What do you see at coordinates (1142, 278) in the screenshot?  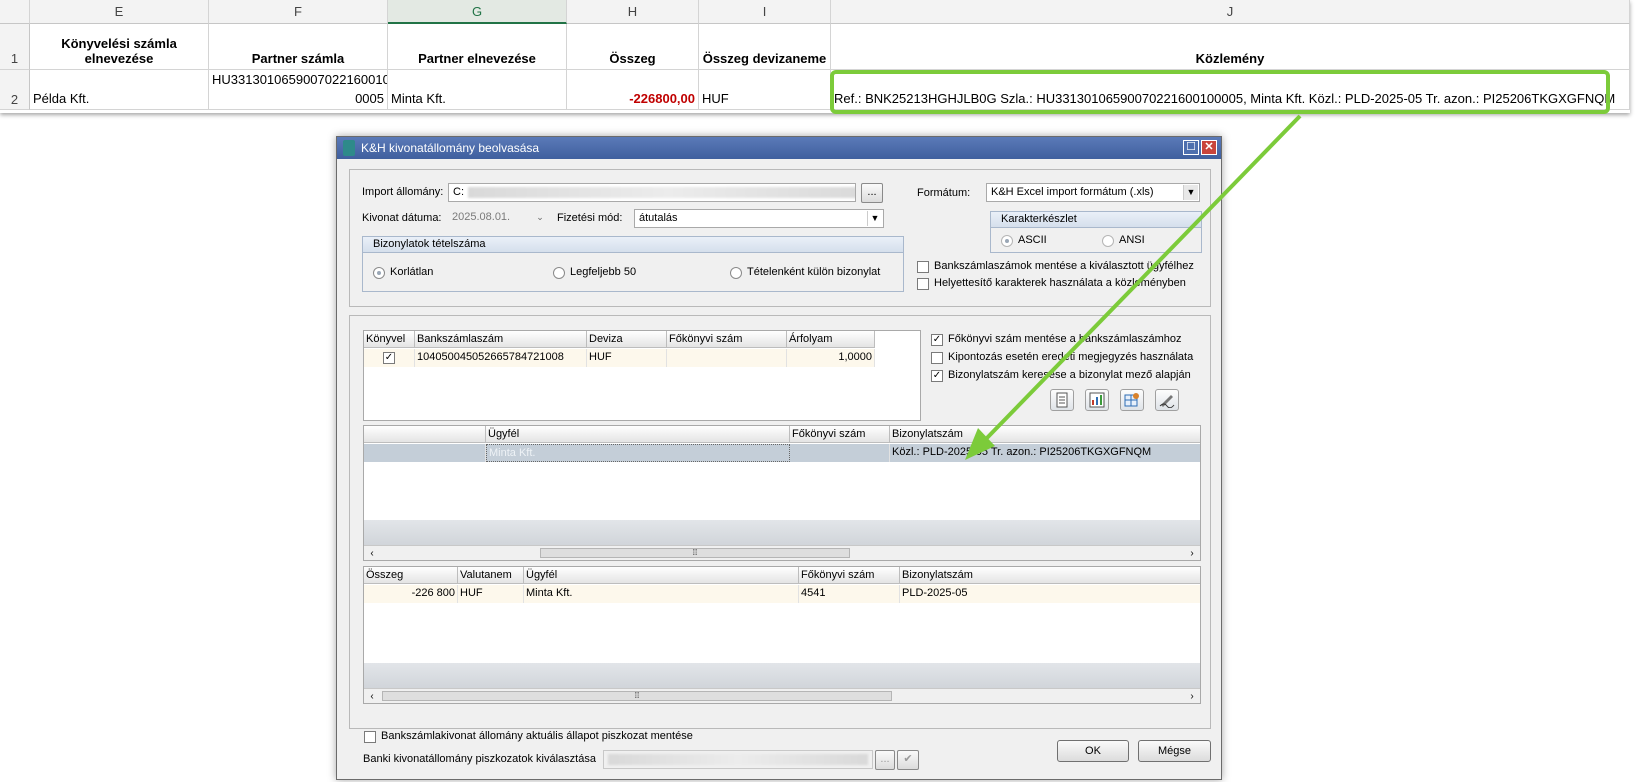 I see `arrow-line` at bounding box center [1142, 278].